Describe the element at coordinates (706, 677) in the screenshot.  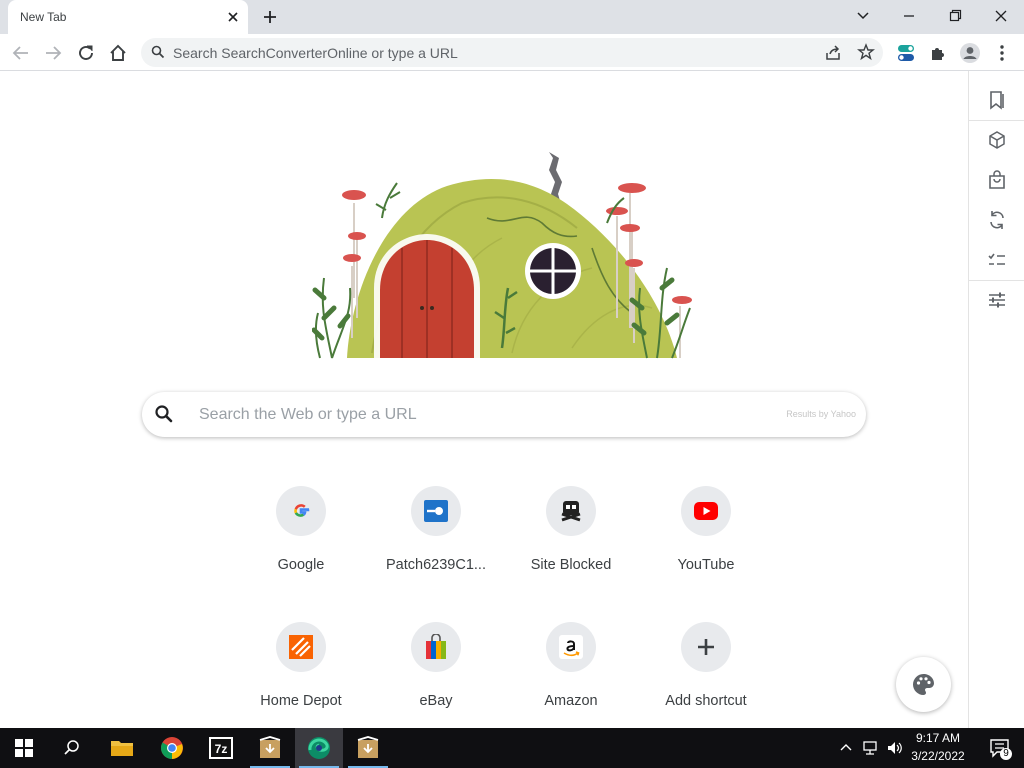
I see `add-shortcut-button: Add shortcut` at that location.